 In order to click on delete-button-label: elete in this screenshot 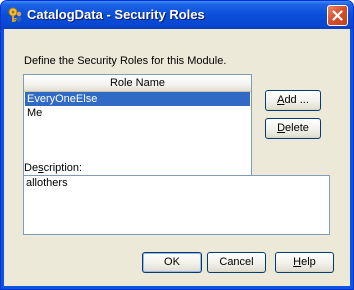, I will do `click(297, 128)`.